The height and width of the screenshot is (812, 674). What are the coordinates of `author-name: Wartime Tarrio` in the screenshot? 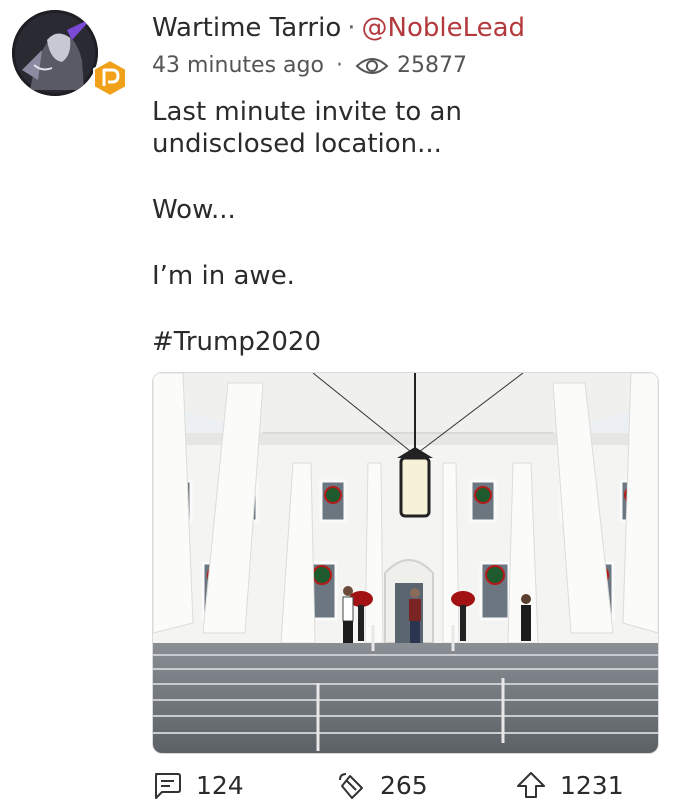 It's located at (246, 28).